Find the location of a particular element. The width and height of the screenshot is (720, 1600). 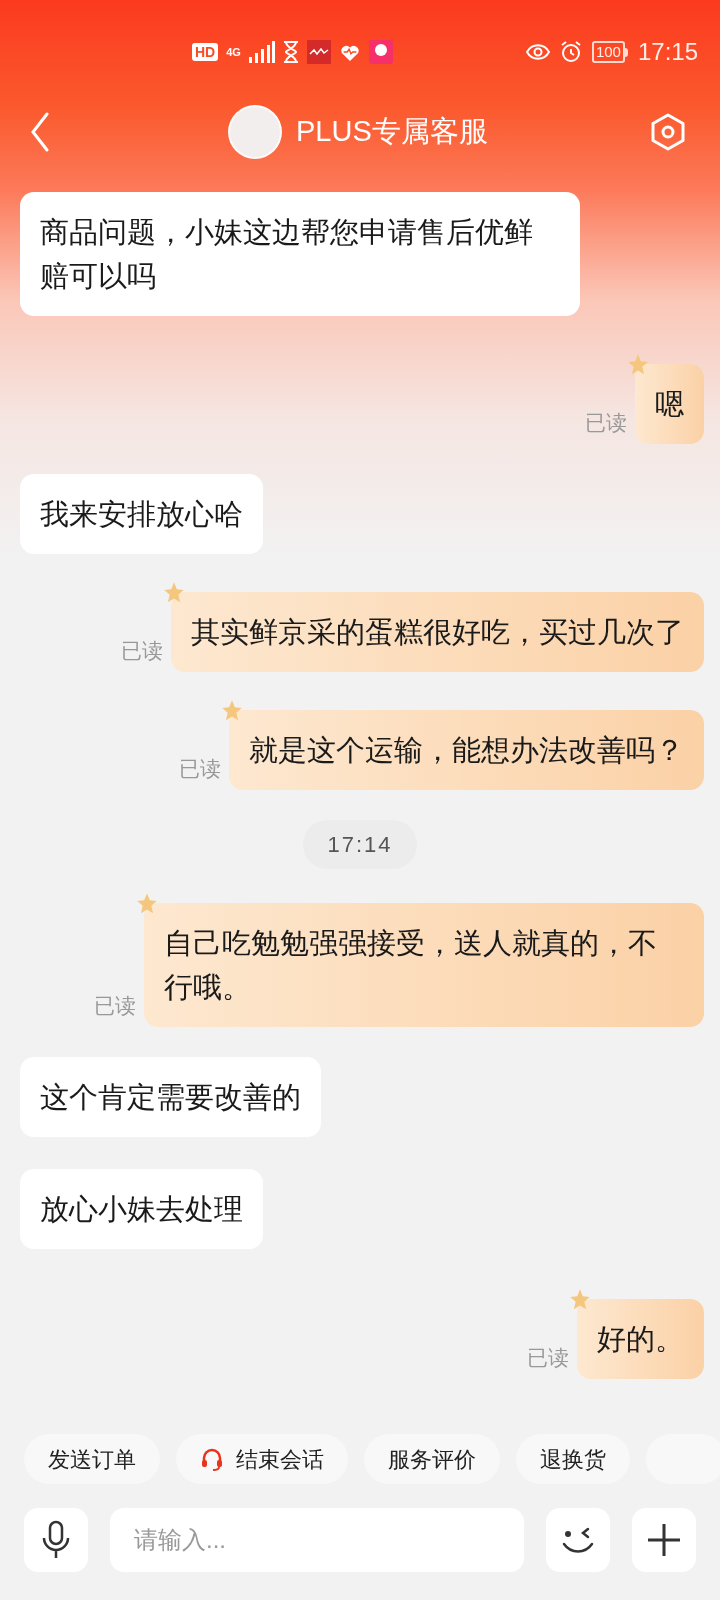

clock-time: 17:15 is located at coordinates (667, 52).